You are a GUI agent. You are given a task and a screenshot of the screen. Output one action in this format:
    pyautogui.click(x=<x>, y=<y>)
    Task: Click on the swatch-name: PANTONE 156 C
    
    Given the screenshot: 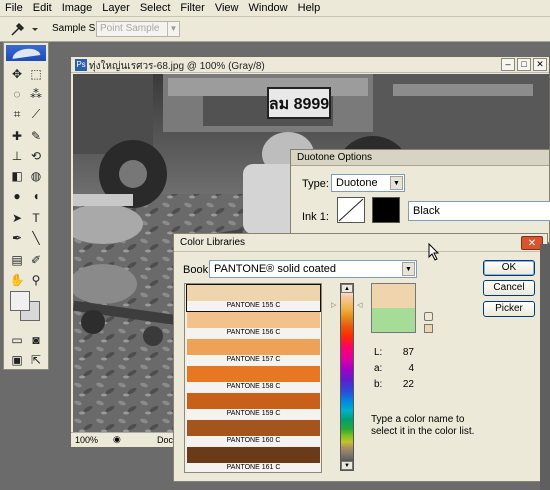 What is the action you would take?
    pyautogui.click(x=253, y=333)
    